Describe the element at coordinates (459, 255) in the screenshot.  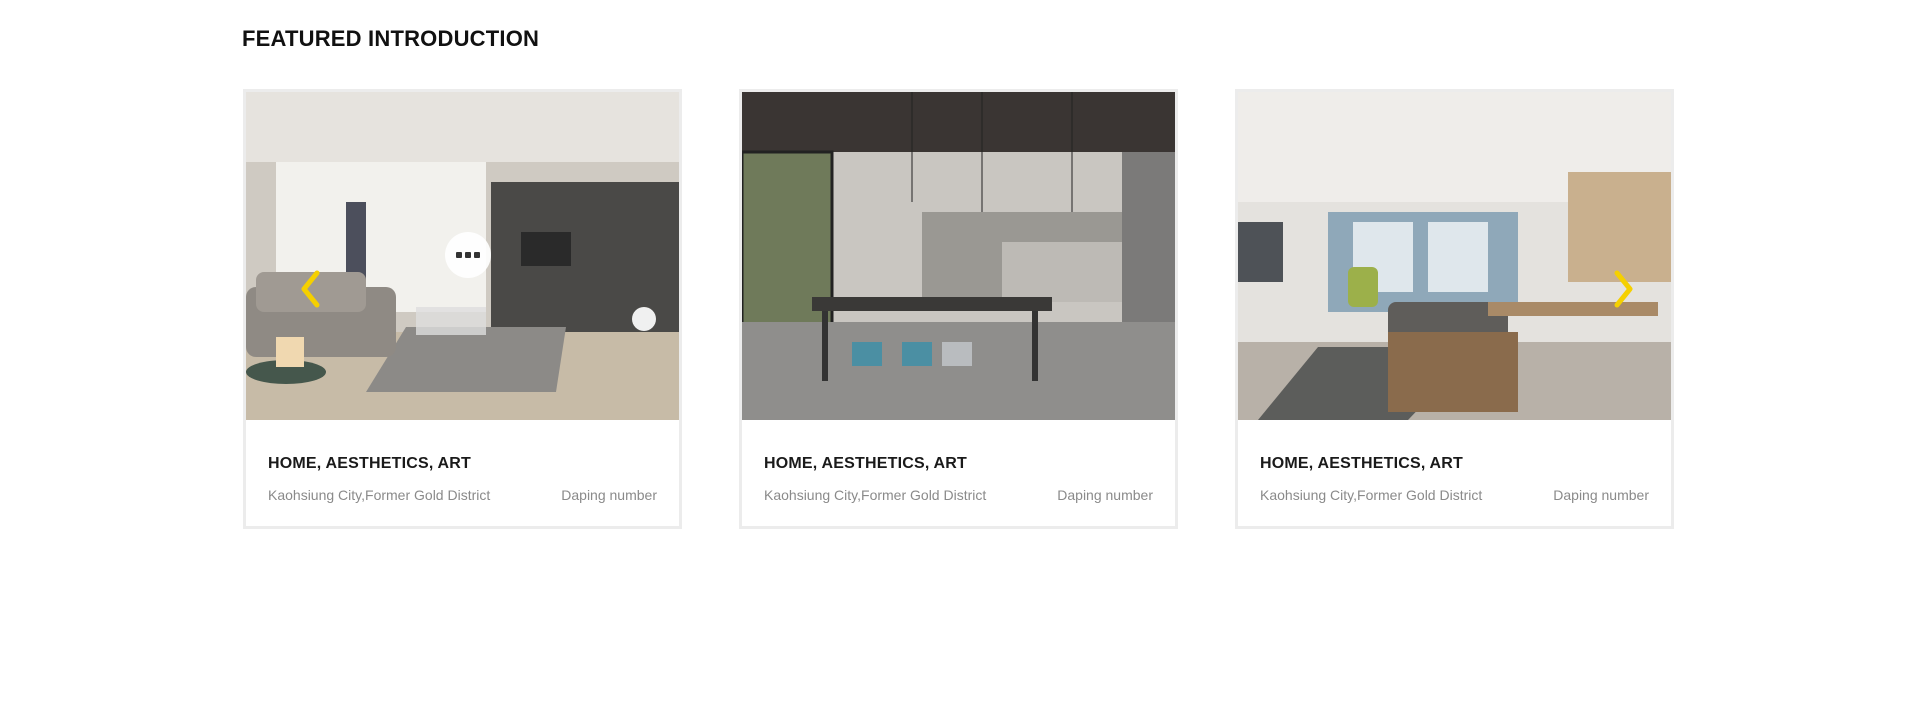
I see `more-dots-icon` at that location.